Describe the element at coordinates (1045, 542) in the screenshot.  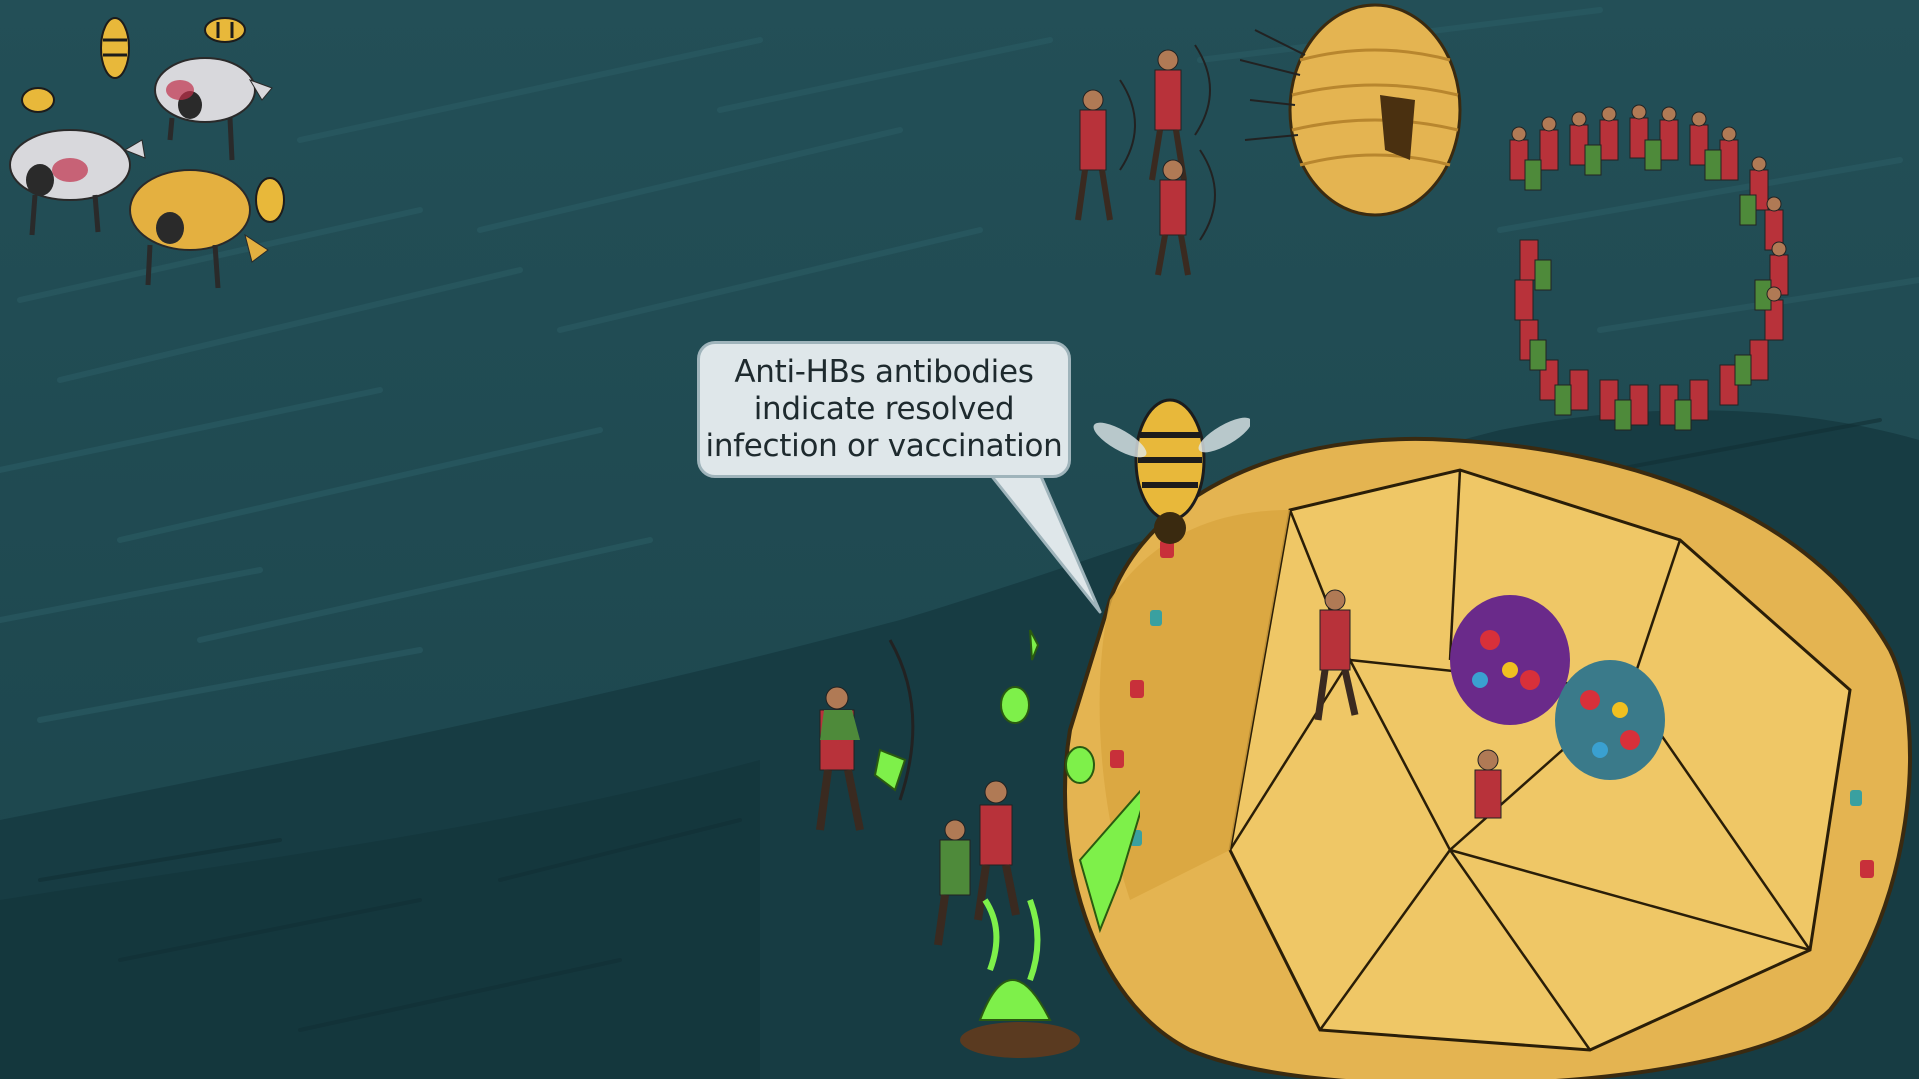
I see `speech-bubble-tail` at that location.